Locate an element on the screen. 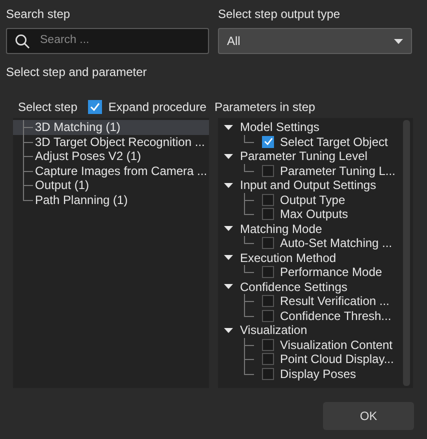 The width and height of the screenshot is (427, 439). column-label: Select step is located at coordinates (48, 107).